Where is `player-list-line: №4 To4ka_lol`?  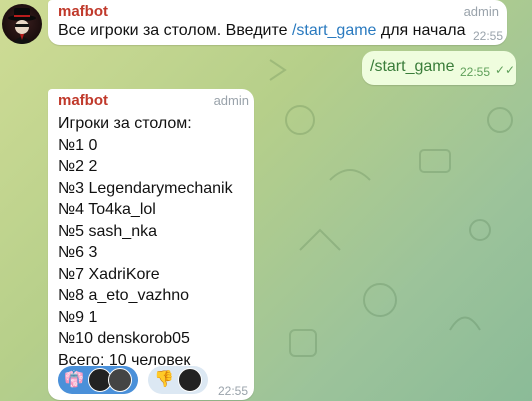 player-list-line: №4 To4ka_lol is located at coordinates (107, 209).